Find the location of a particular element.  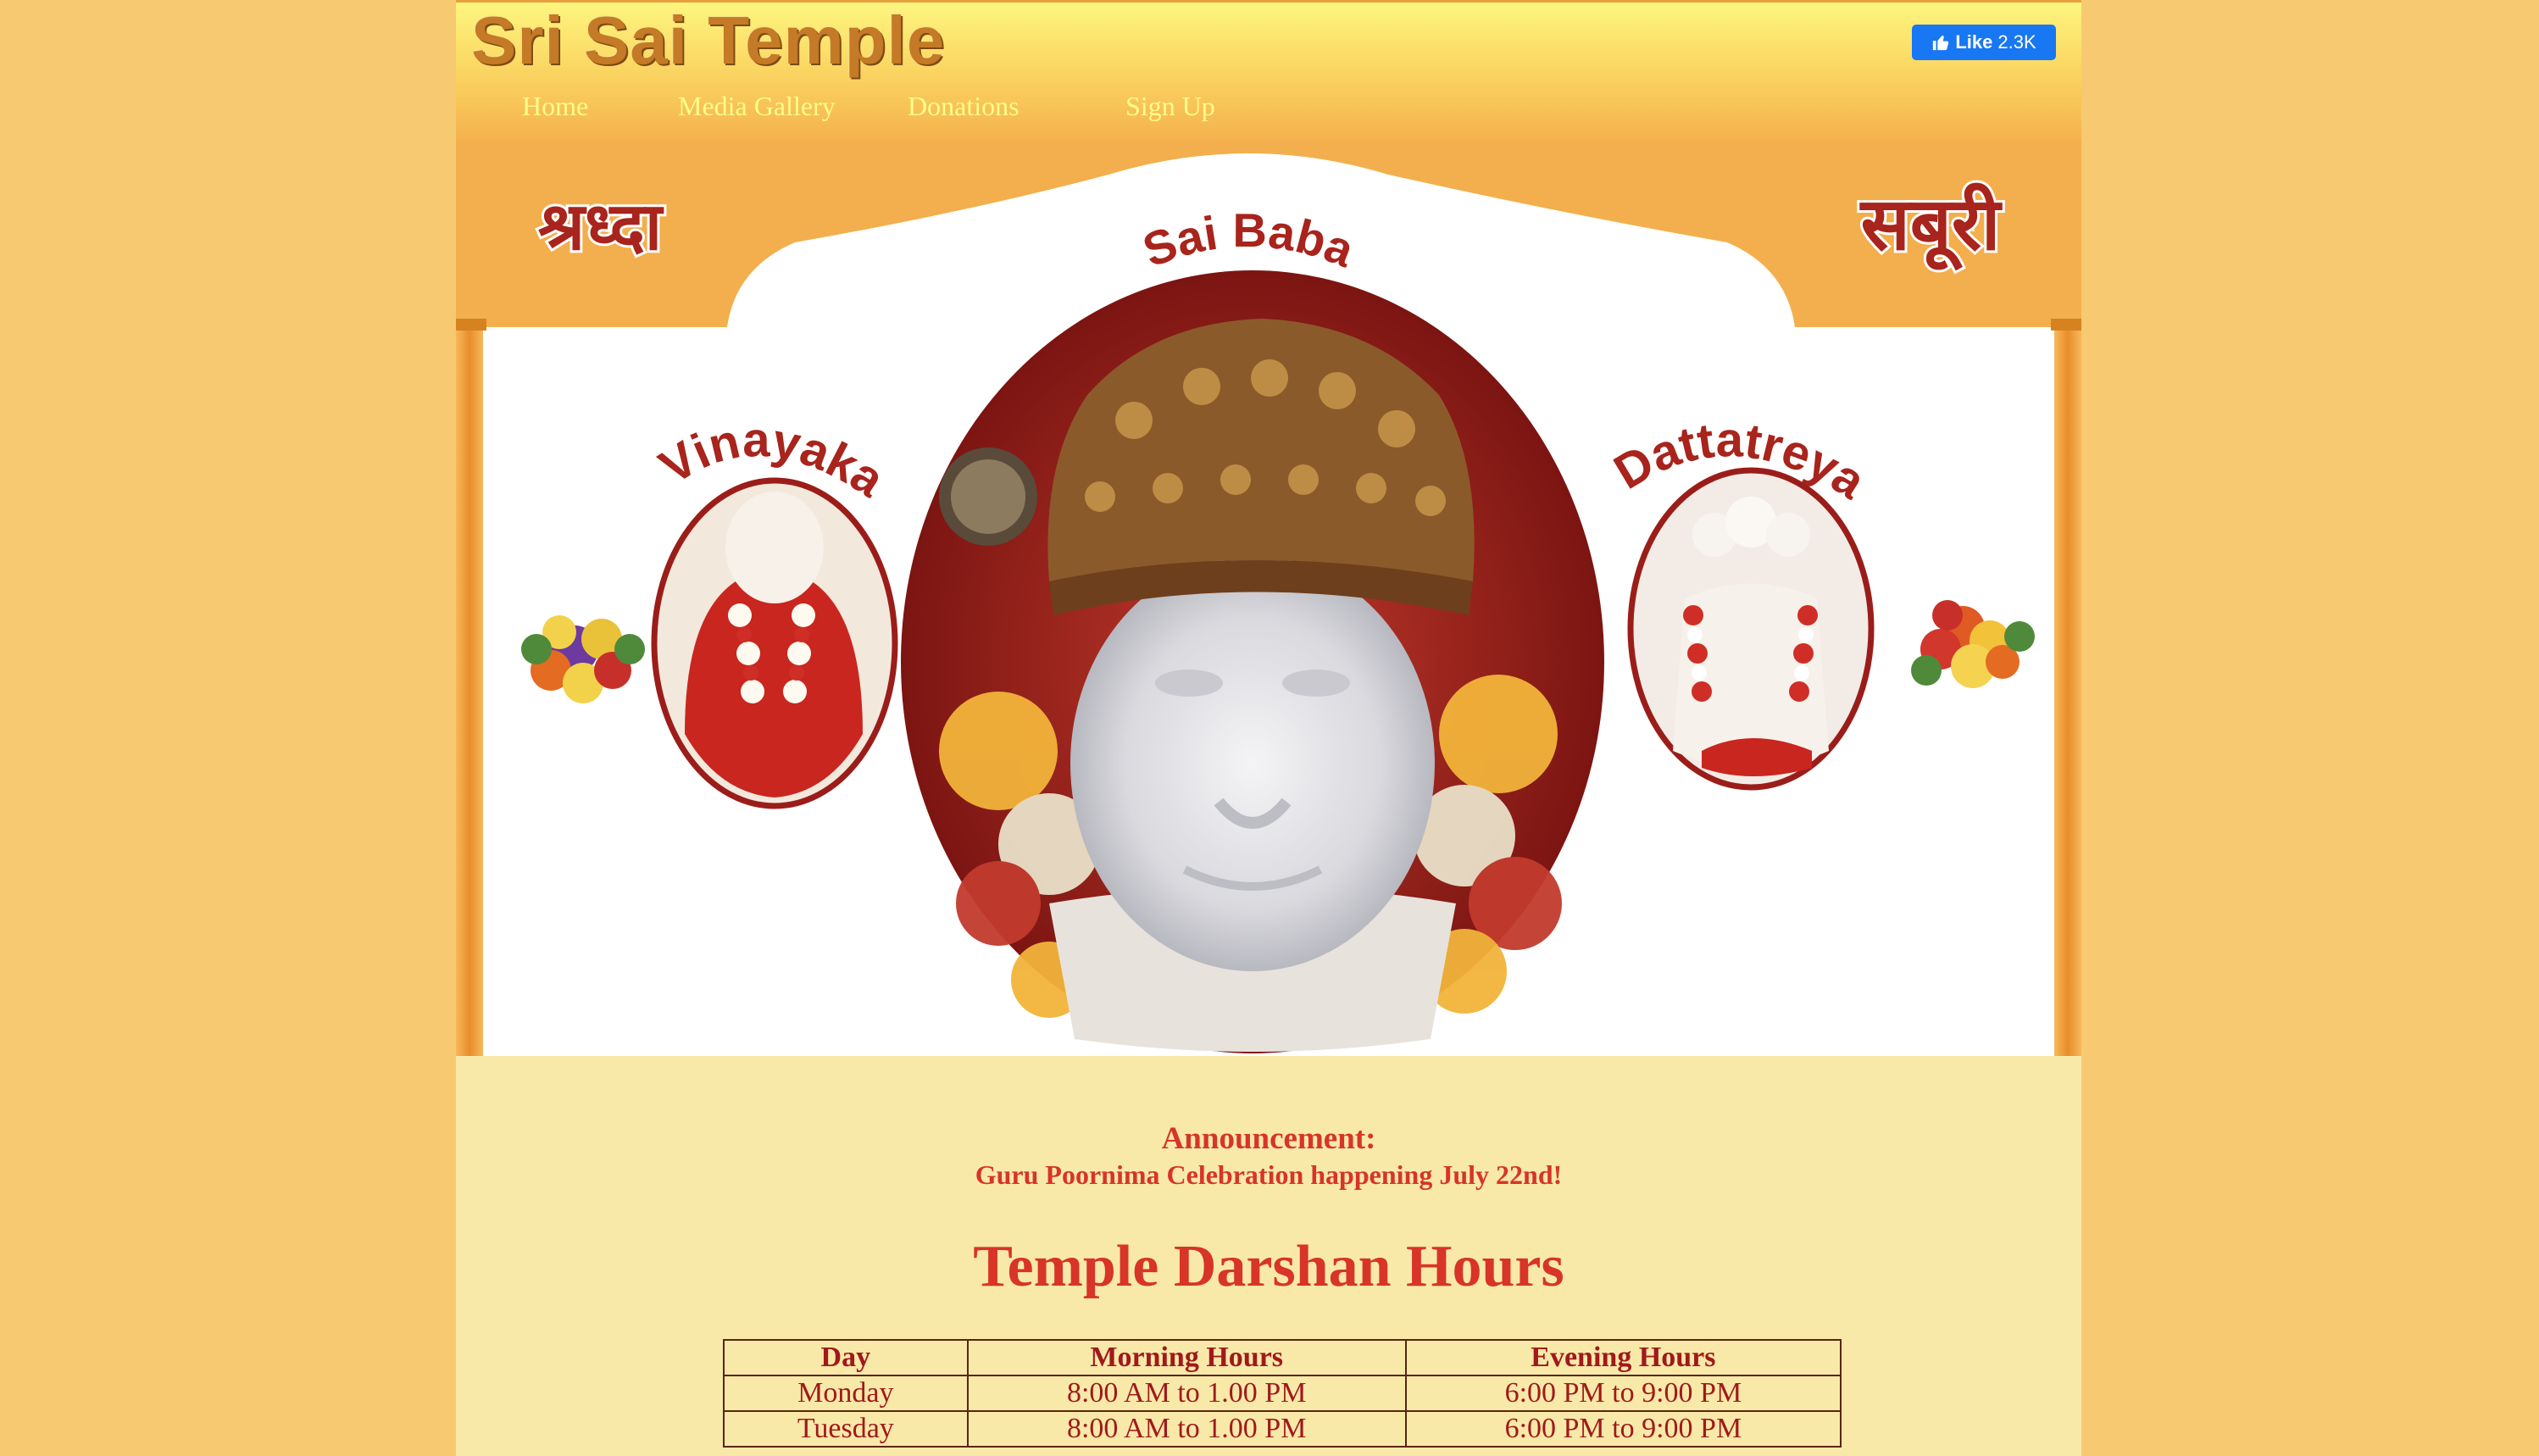

column-header-day: Day is located at coordinates (846, 1358).